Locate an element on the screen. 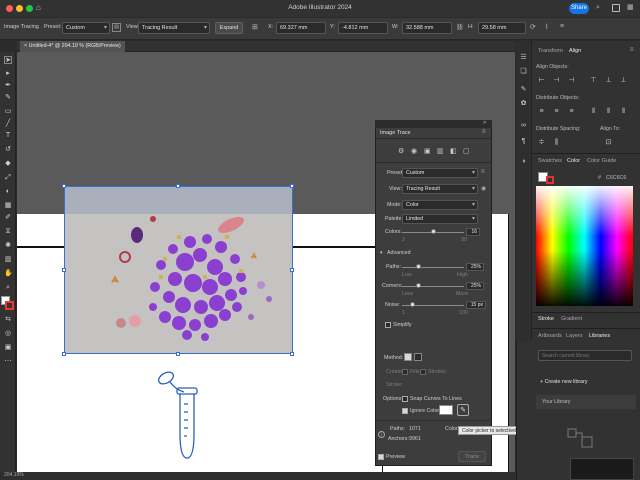  zoom-level: 204.19% is located at coordinates (14, 475).